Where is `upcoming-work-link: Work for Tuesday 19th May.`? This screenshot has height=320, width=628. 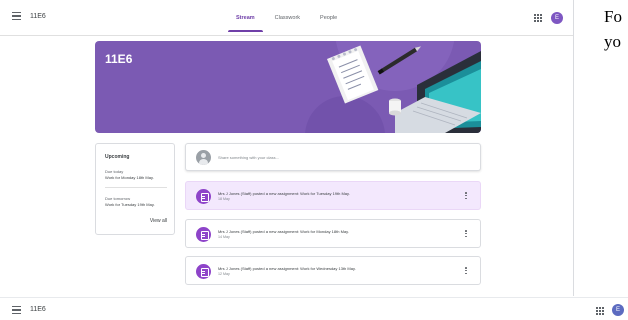
upcoming-work-link: Work for Tuesday 19th May. is located at coordinates (130, 204).